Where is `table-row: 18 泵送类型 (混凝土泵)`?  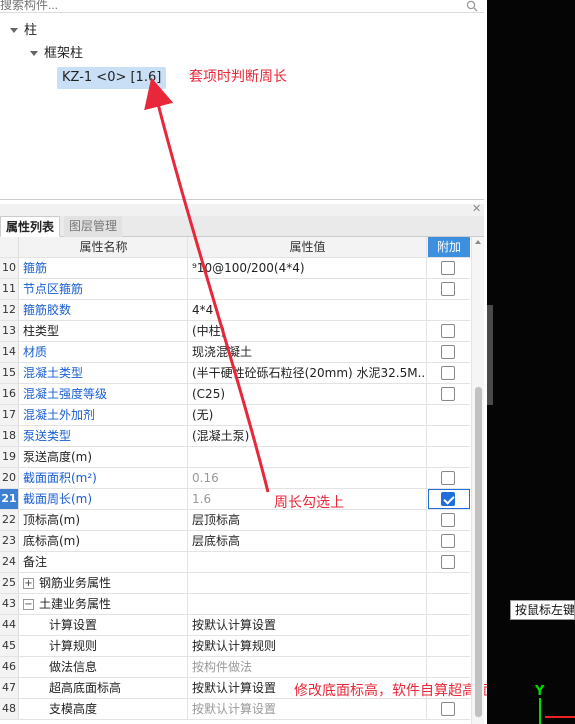
table-row: 18 泵送类型 (混凝土泵) is located at coordinates (235, 436).